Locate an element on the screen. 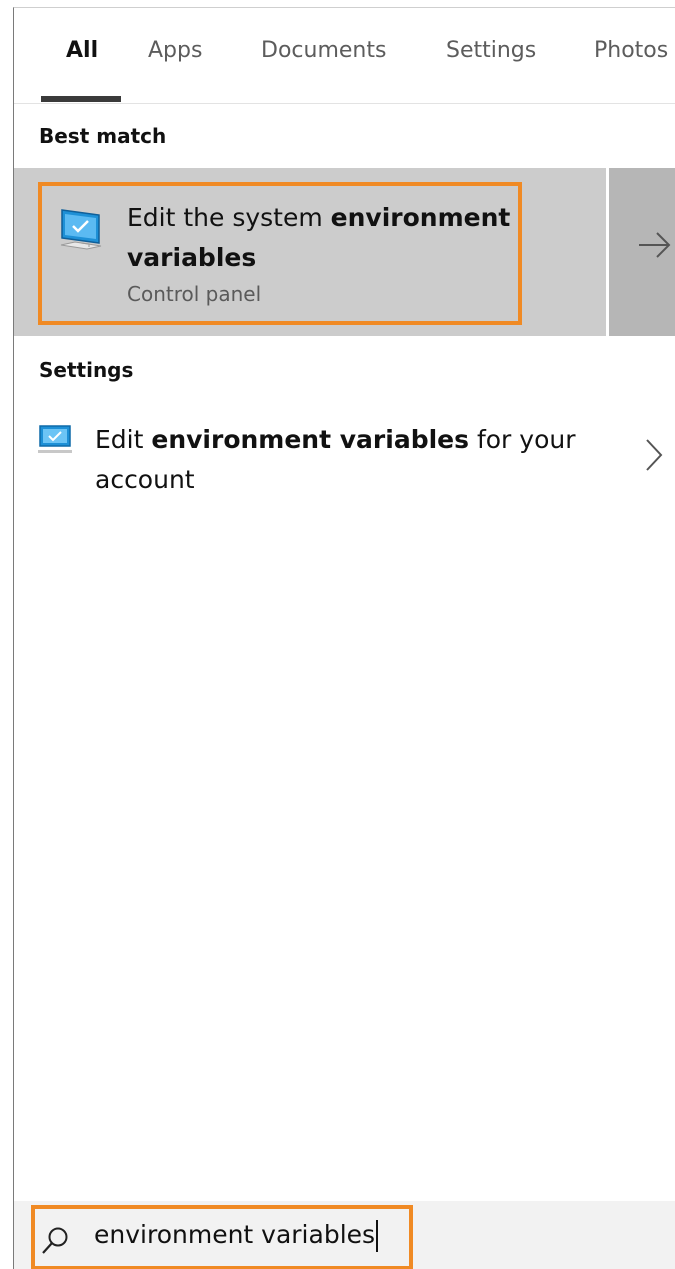 The height and width of the screenshot is (1269, 675). settings-header: Settings is located at coordinates (86, 370).